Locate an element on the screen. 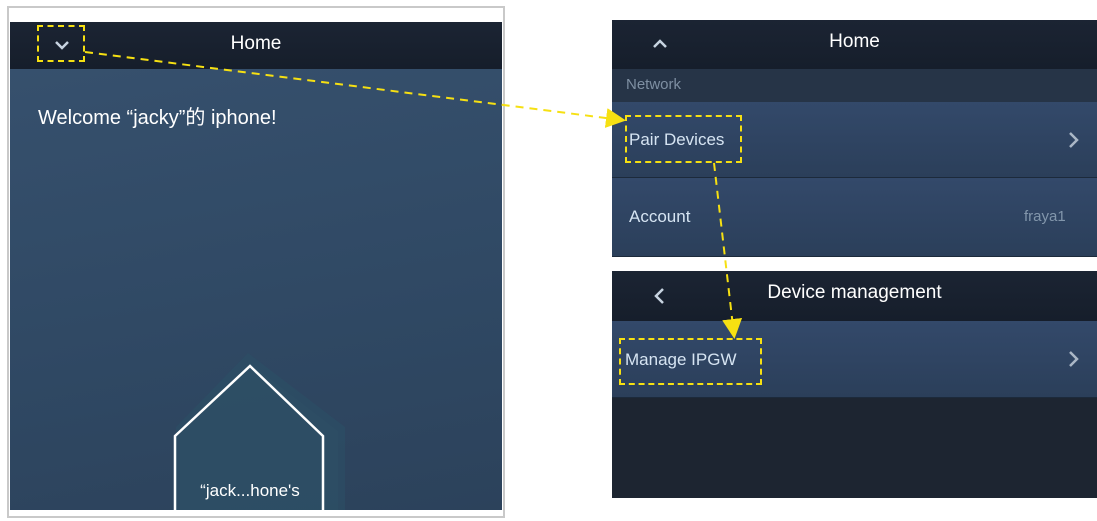 This screenshot has height=521, width=1097. arrow-to-pair-devices is located at coordinates (355, 89).